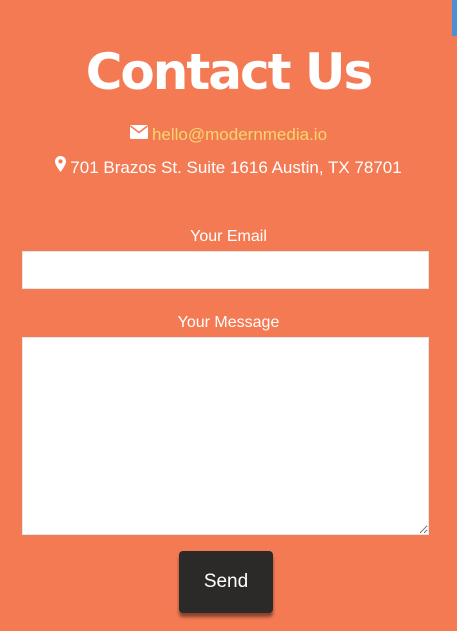 The width and height of the screenshot is (457, 631). Describe the element at coordinates (229, 72) in the screenshot. I see `page-title: Contact Us` at that location.